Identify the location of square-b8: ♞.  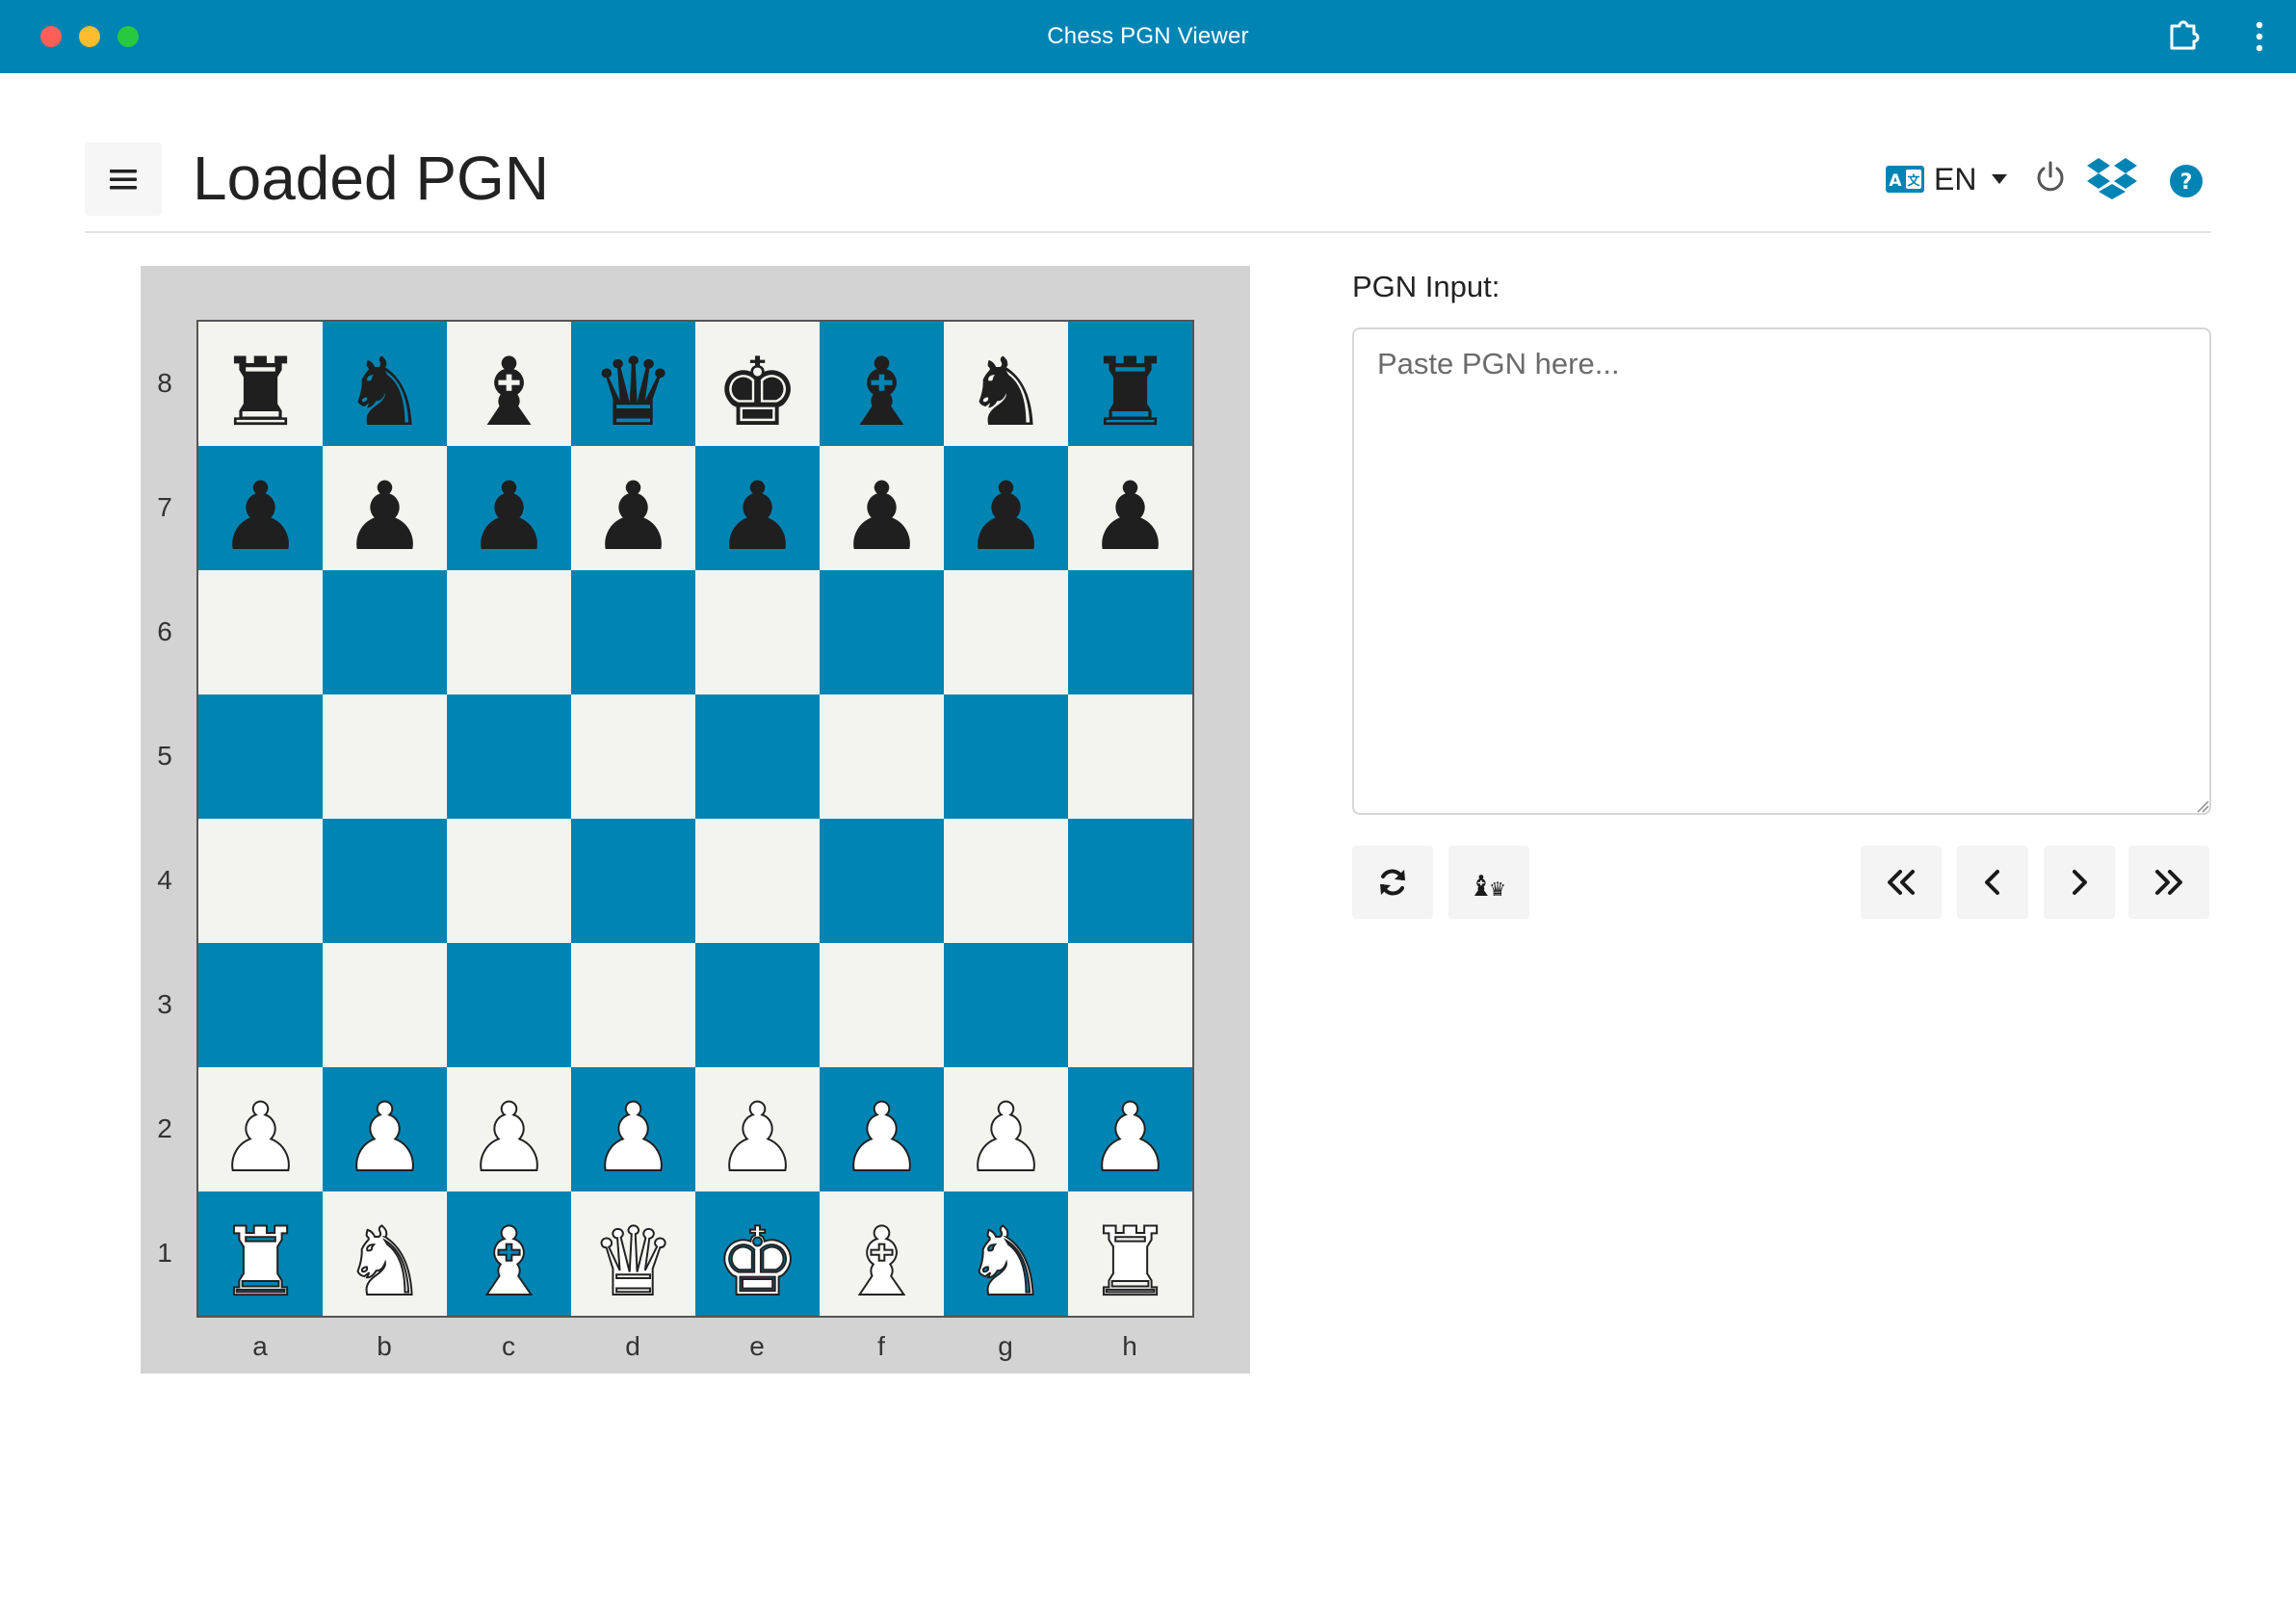
(385, 384).